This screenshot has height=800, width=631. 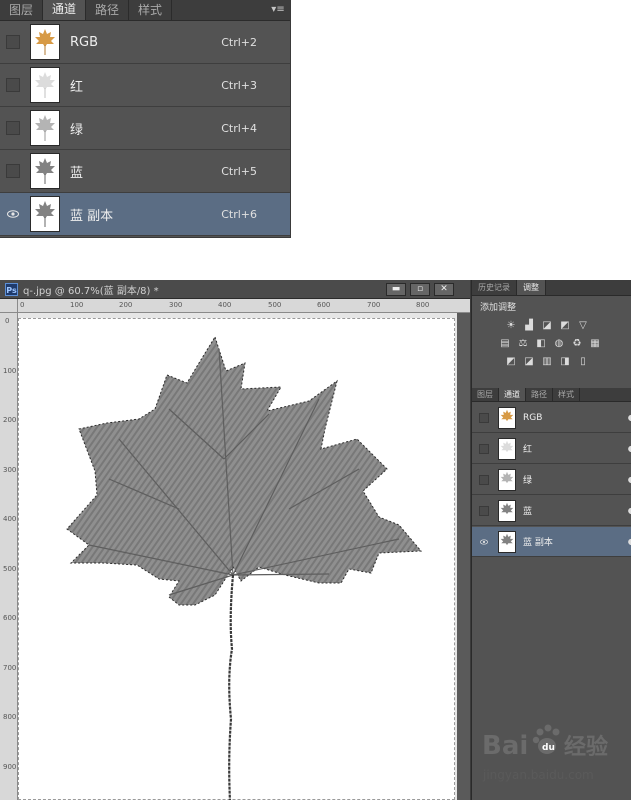 What do you see at coordinates (505, 344) in the screenshot?
I see `hue-saturation-icon: ▤` at bounding box center [505, 344].